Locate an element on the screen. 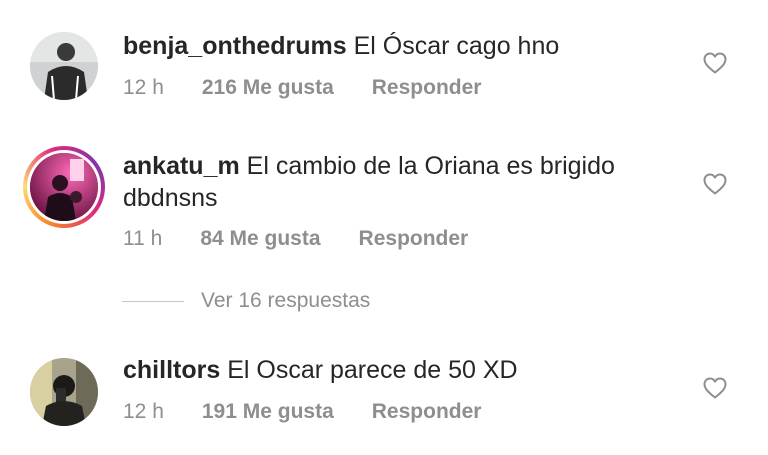 The height and width of the screenshot is (455, 768). comment-meta: 12 h 191 Me gusta Responder is located at coordinates (302, 412).